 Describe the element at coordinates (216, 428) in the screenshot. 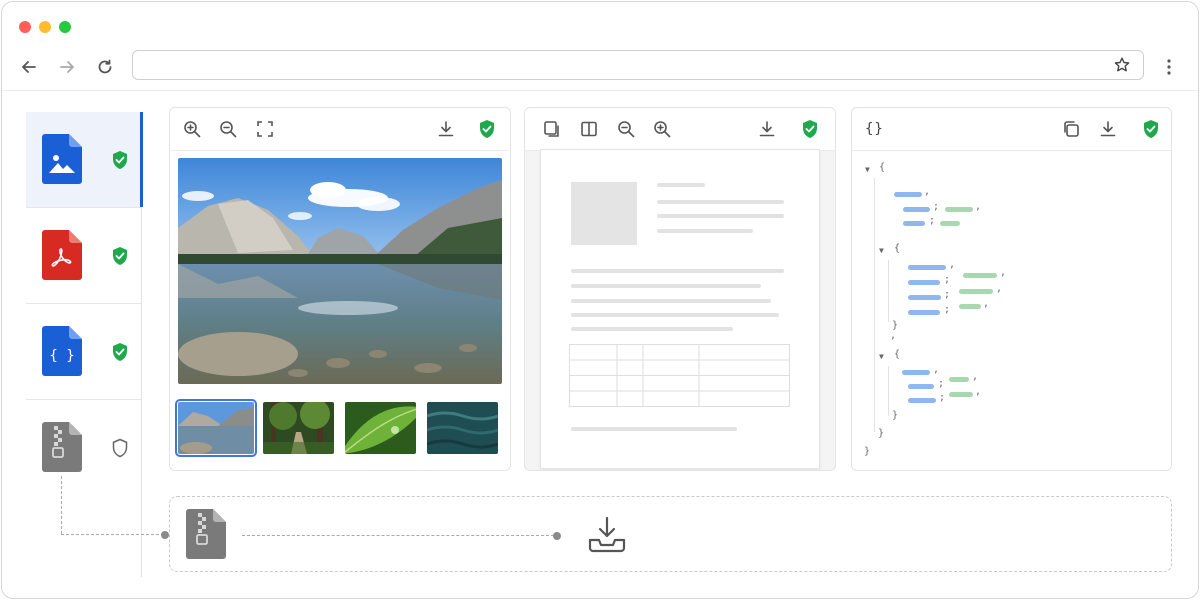

I see `thumbnail-mountain-lake` at that location.